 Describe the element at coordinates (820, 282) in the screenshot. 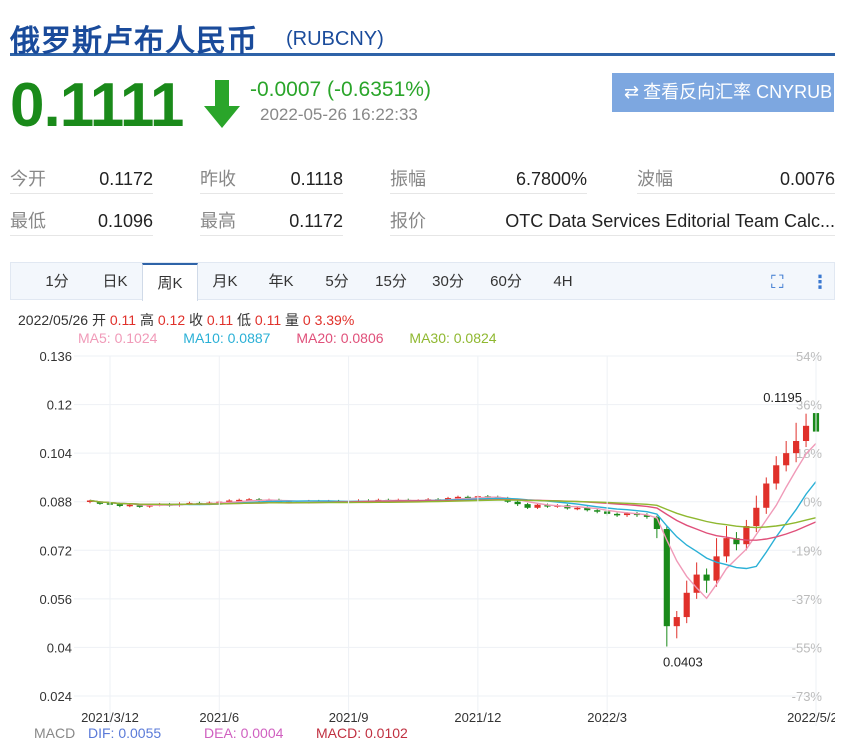

I see `more-icon: ⋮` at that location.